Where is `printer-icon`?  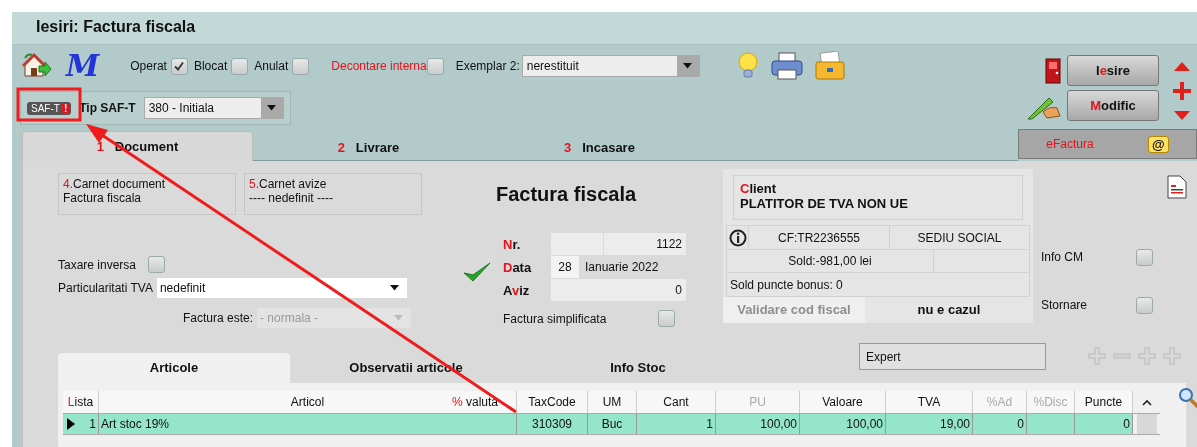 printer-icon is located at coordinates (786, 66).